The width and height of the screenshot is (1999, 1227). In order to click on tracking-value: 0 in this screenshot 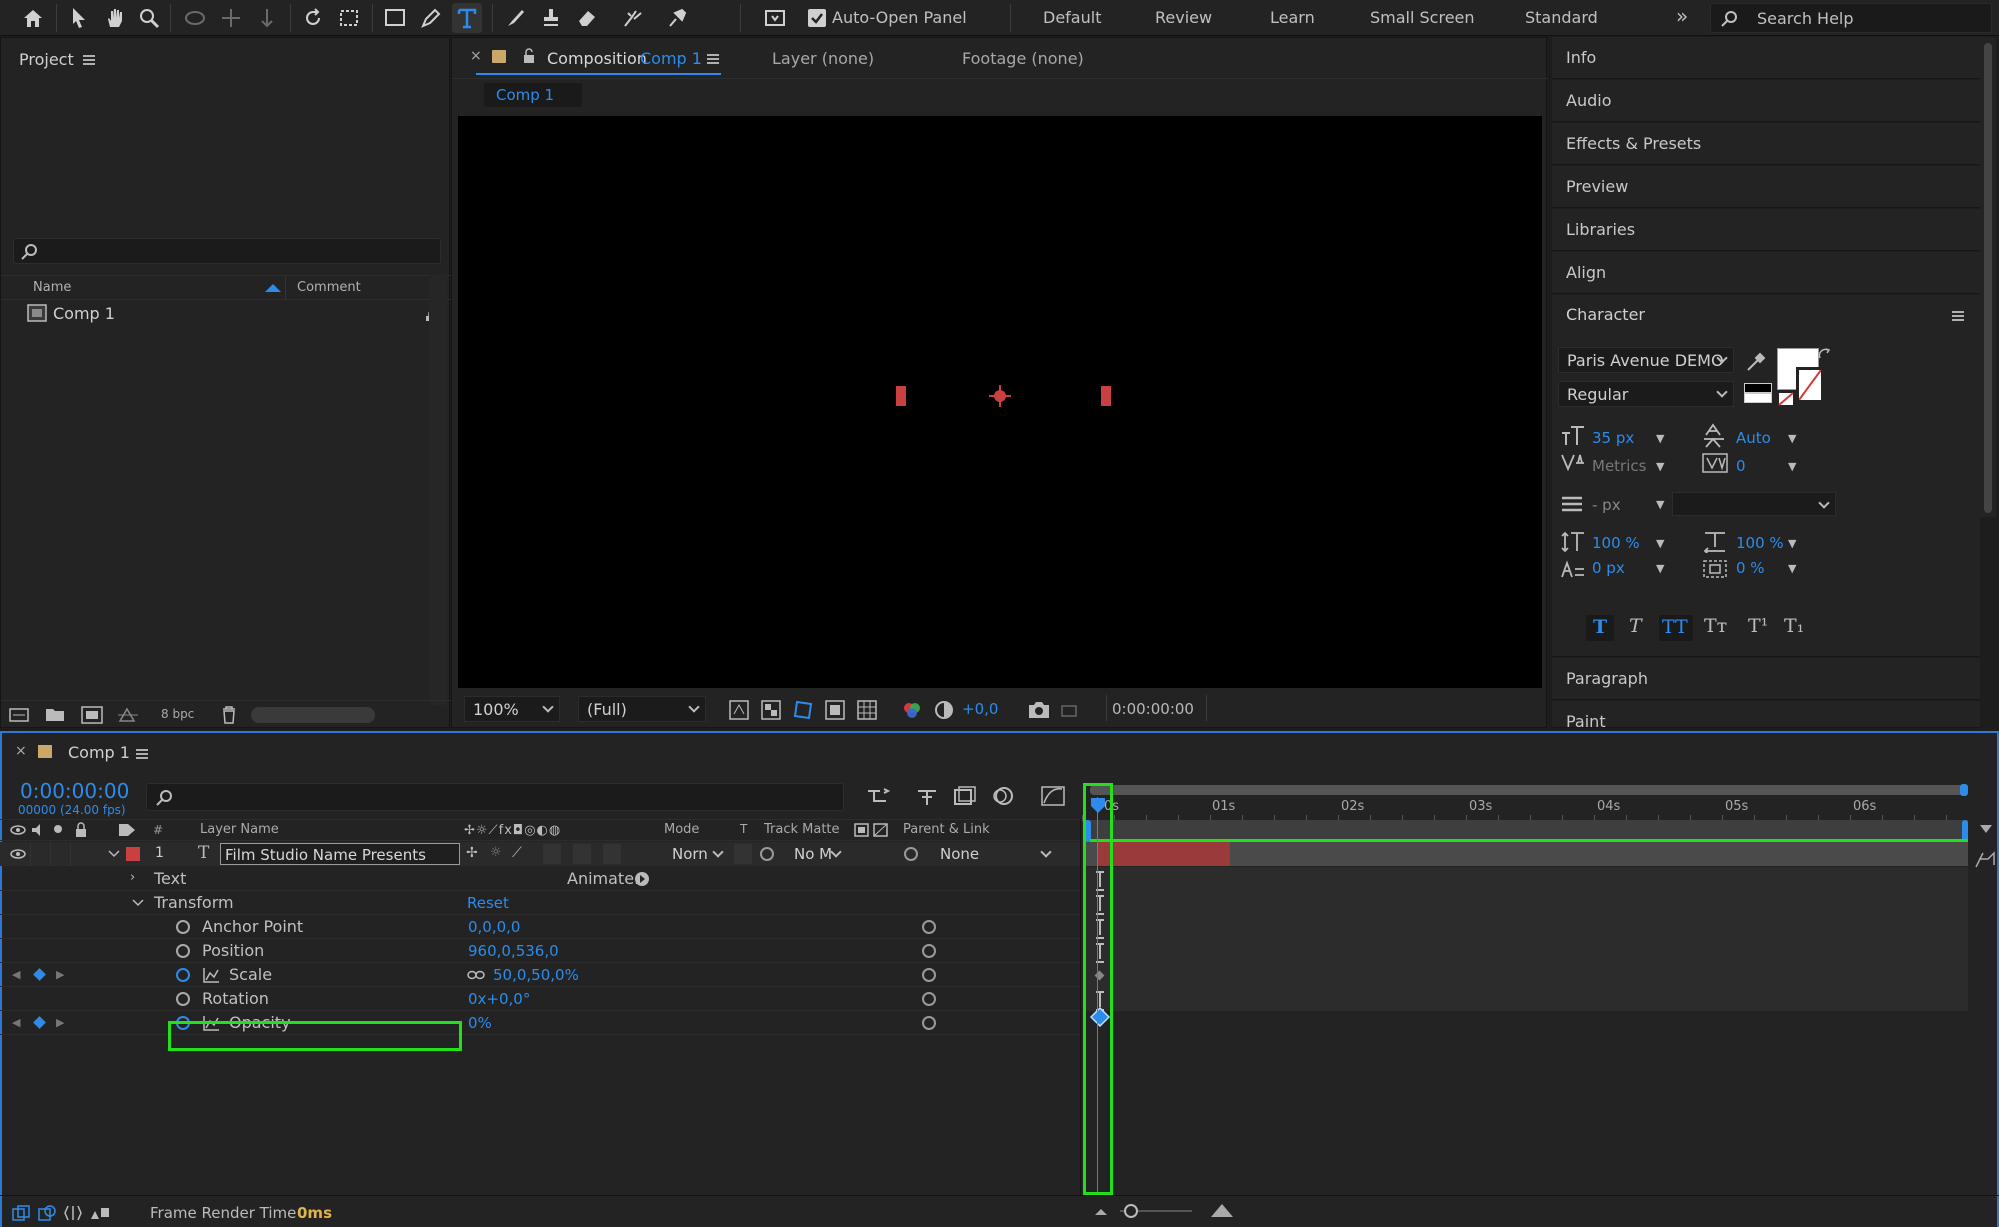, I will do `click(1741, 466)`.